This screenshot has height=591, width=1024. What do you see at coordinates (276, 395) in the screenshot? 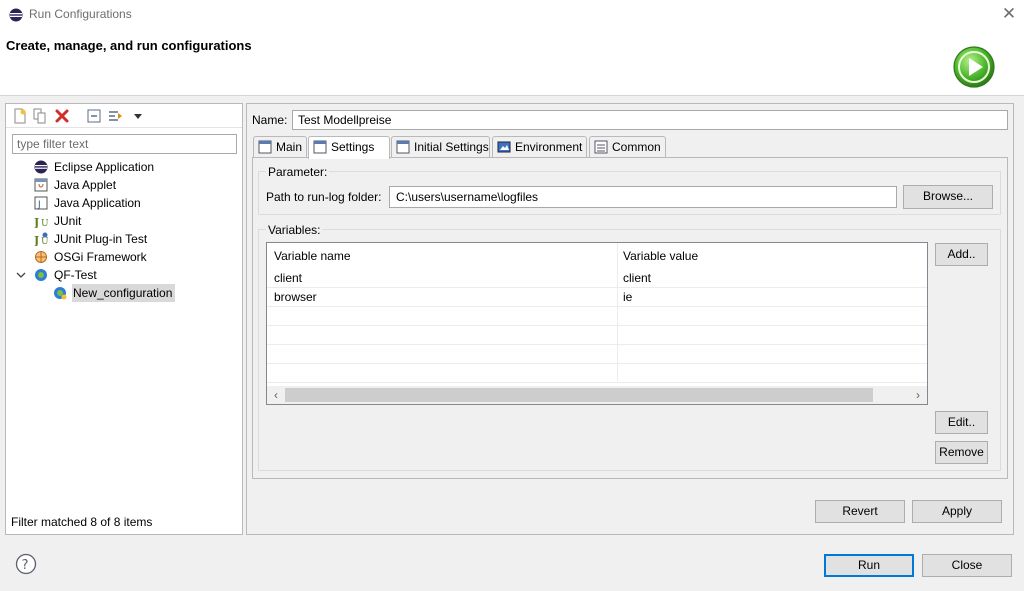
I see `scroll-left-icon: ‹` at bounding box center [276, 395].